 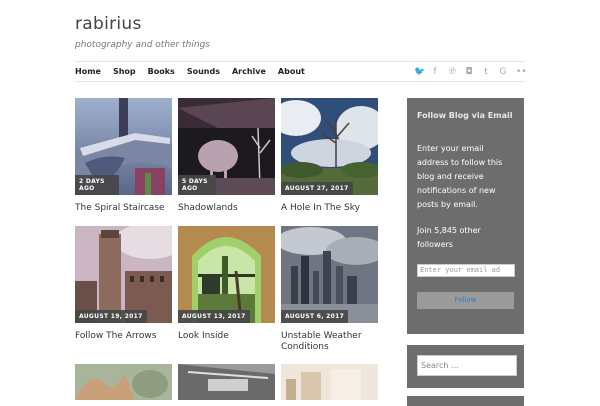 I want to click on post-title: Look Inside, so click(x=226, y=336).